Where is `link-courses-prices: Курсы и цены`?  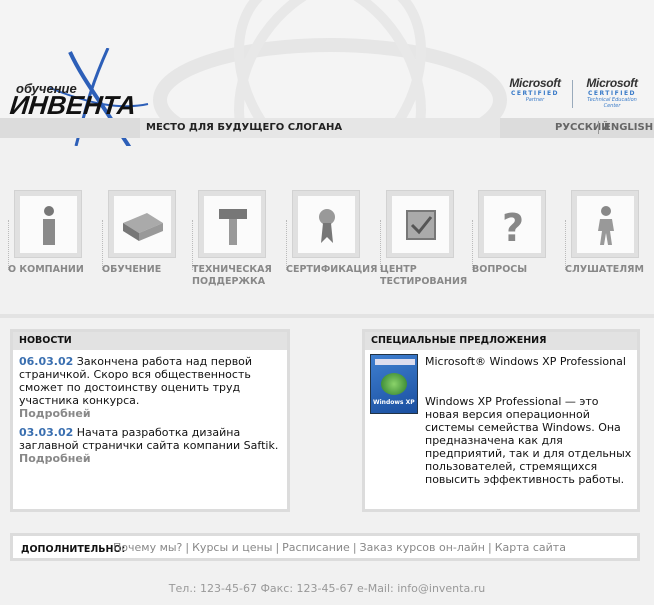 link-courses-prices: Курсы и цены is located at coordinates (232, 547).